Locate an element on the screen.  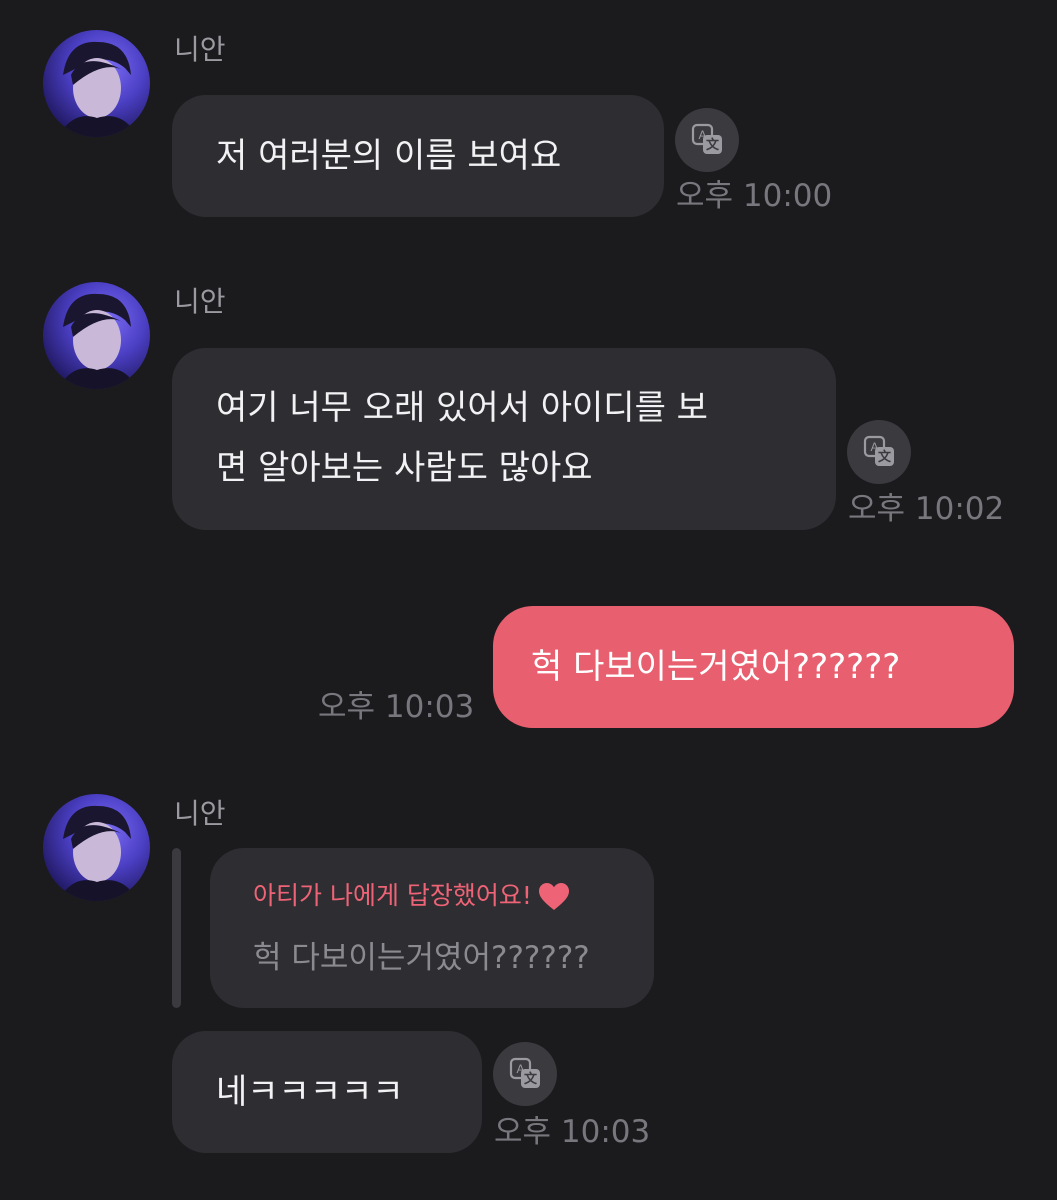
reply-header: 아티가 나에게 답장했어요! is located at coordinates (433, 896).